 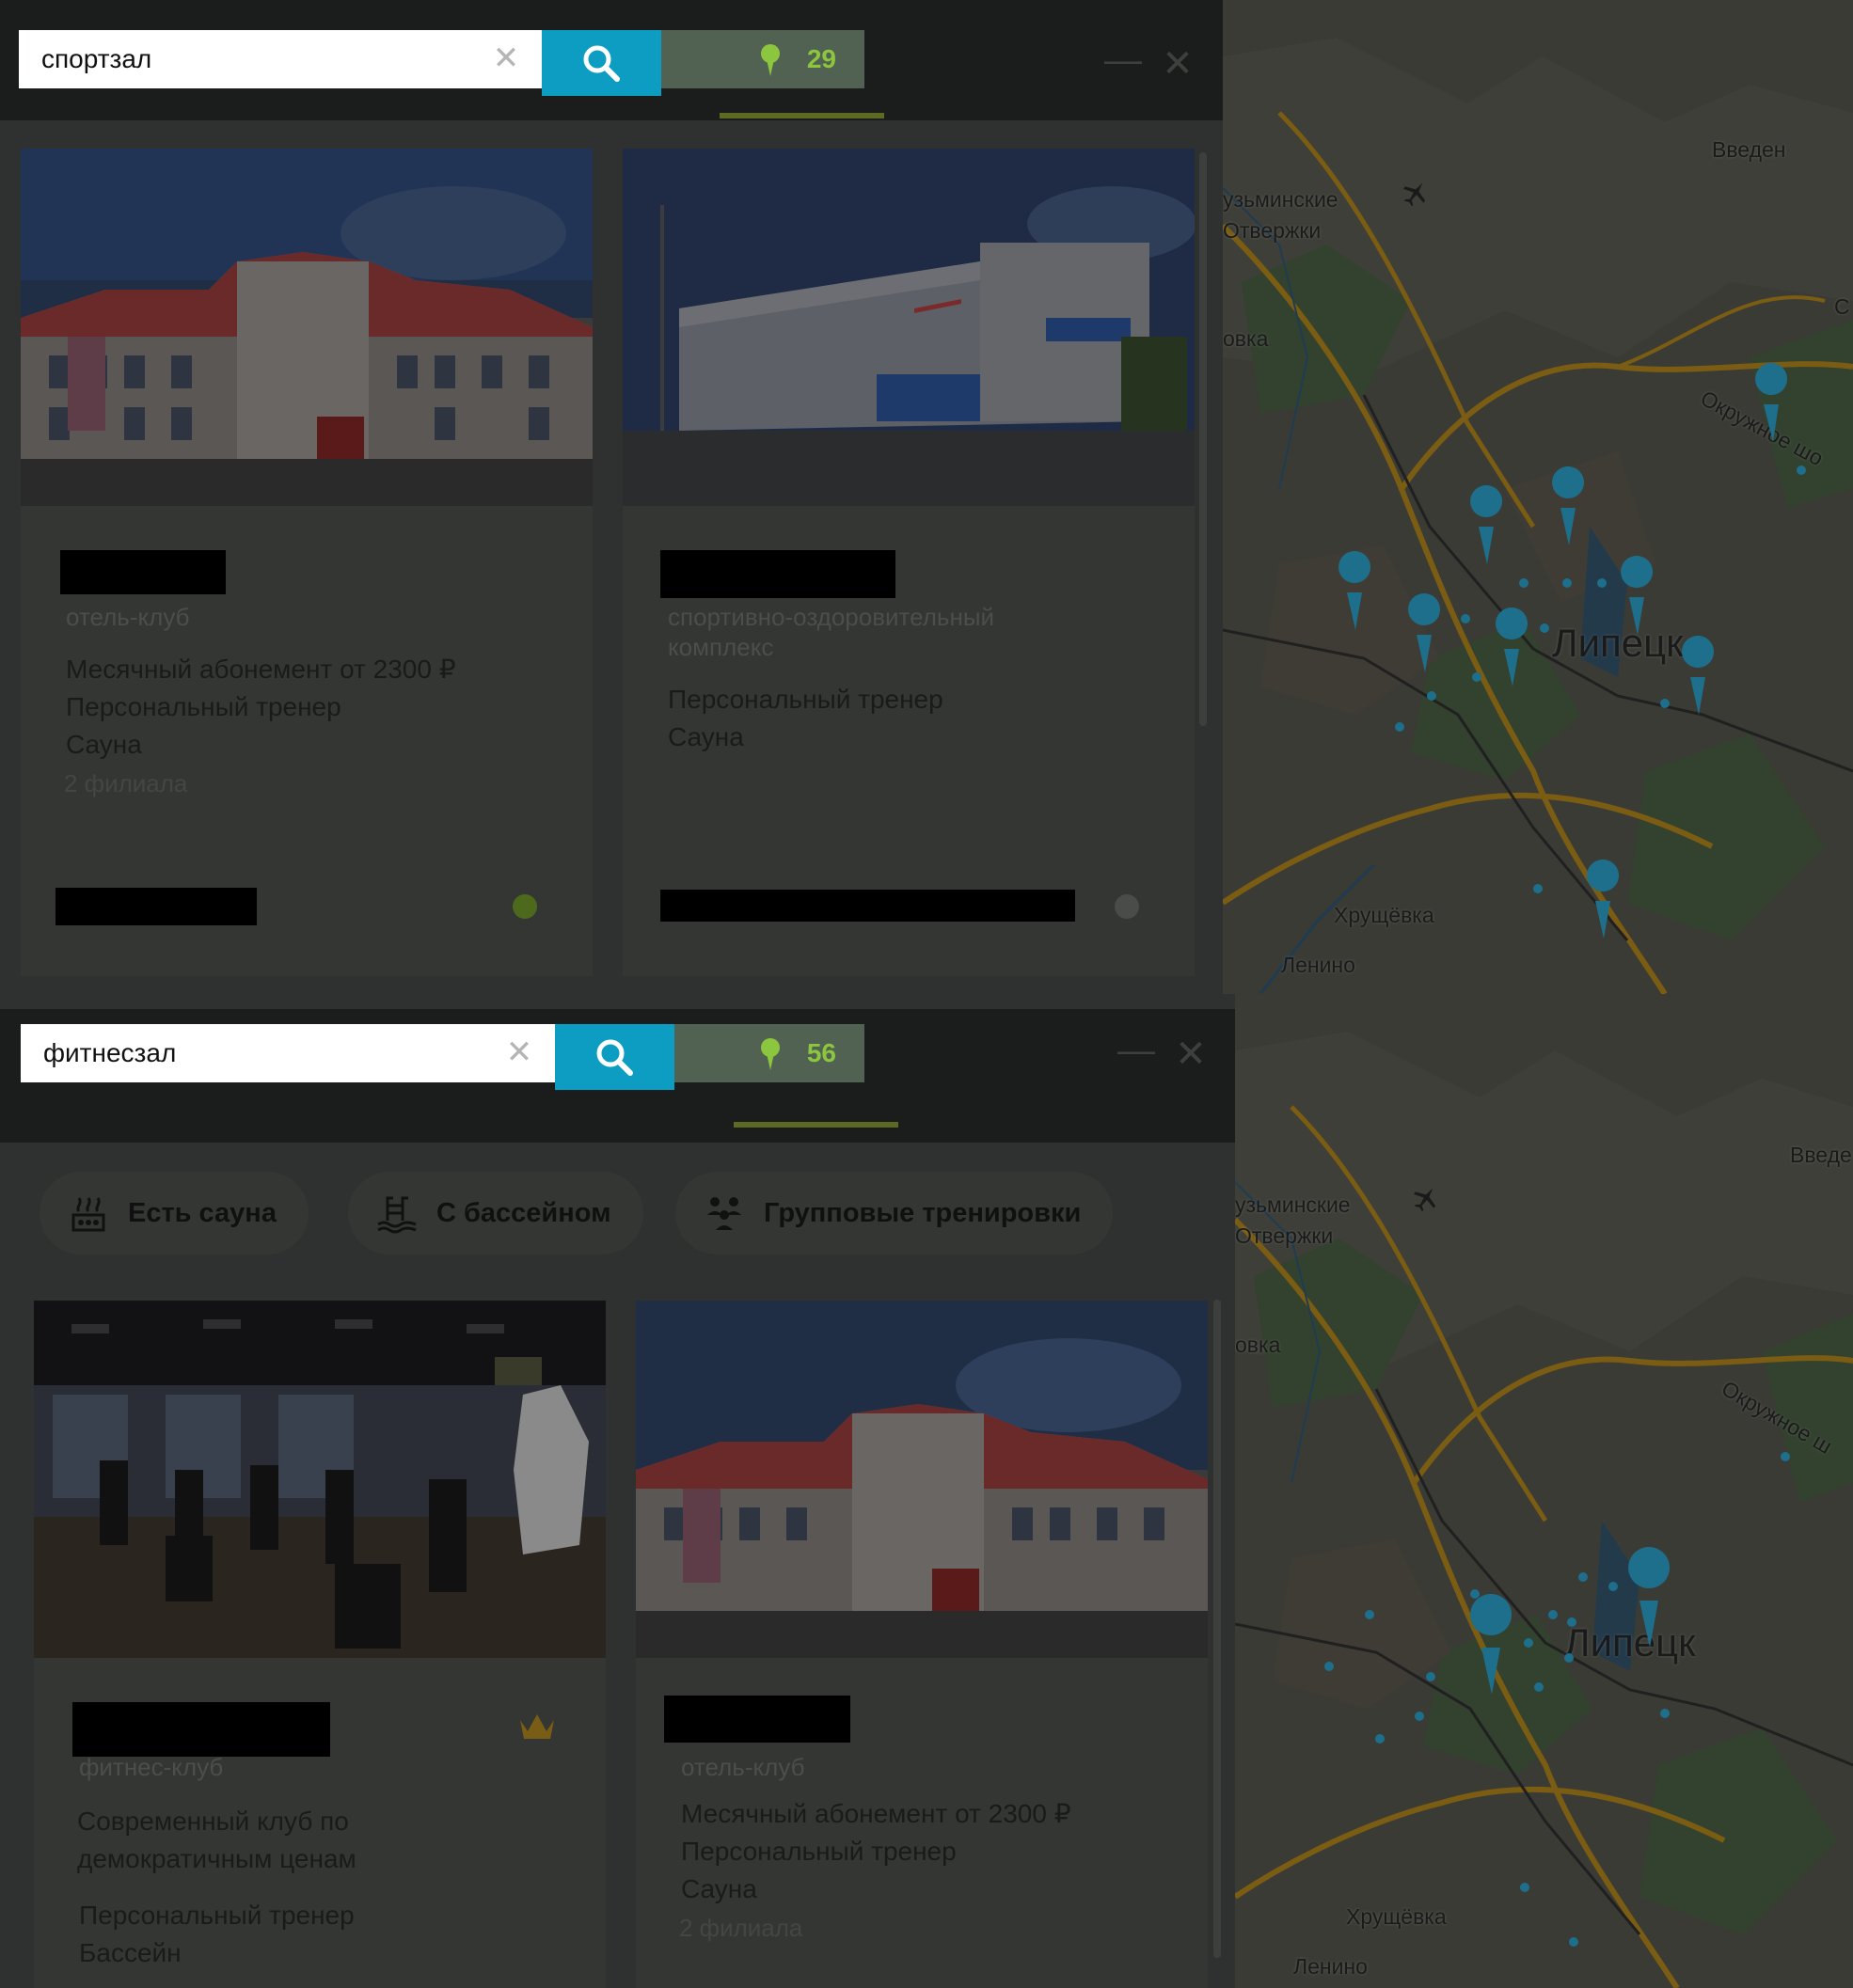 What do you see at coordinates (537, 1726) in the screenshot?
I see `crown-icon` at bounding box center [537, 1726].